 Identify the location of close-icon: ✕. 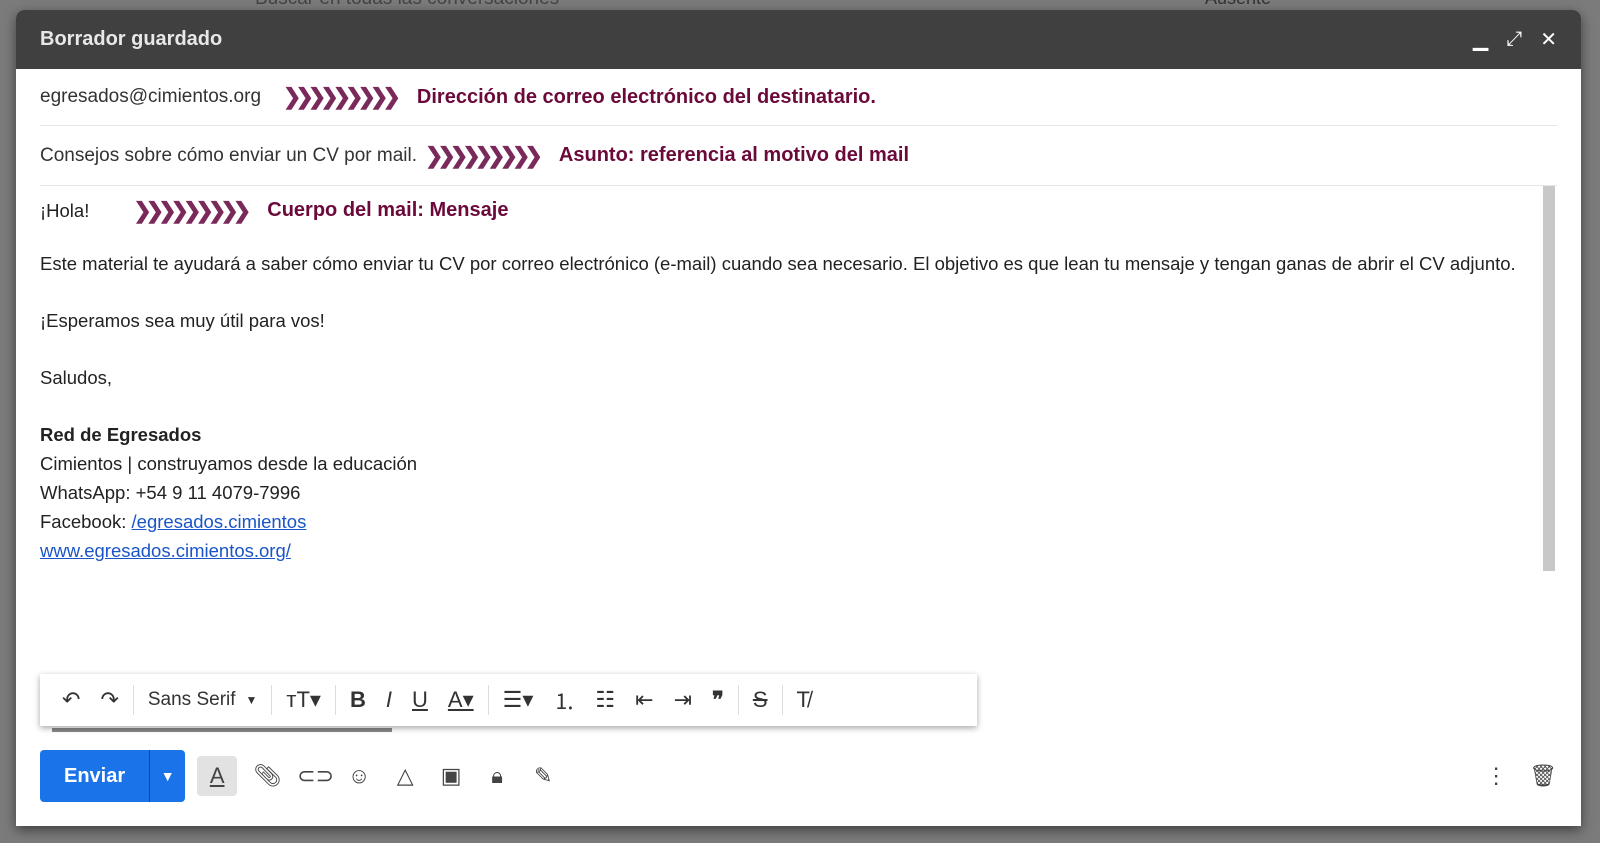
(1548, 39).